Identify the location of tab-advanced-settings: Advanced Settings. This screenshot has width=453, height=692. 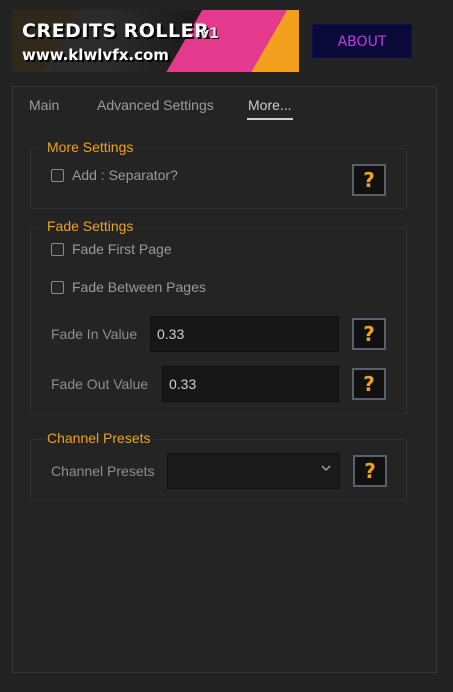
(155, 105).